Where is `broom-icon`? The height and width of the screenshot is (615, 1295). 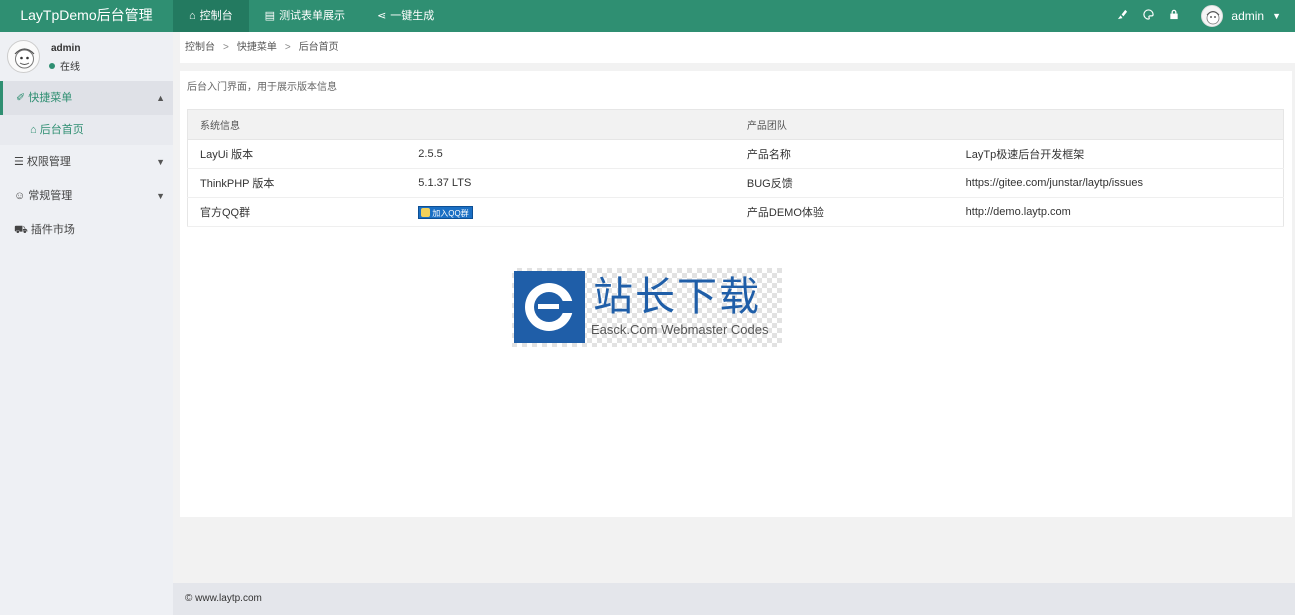 broom-icon is located at coordinates (1122, 16).